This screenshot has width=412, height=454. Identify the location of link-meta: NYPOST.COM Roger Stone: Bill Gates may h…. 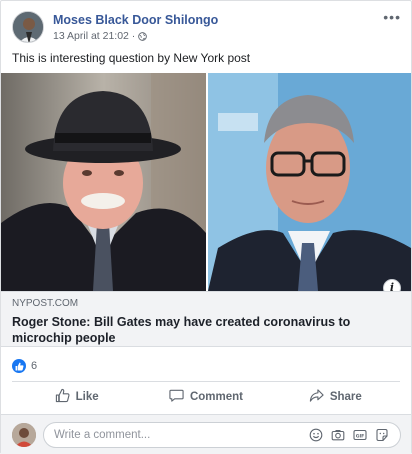
(206, 319).